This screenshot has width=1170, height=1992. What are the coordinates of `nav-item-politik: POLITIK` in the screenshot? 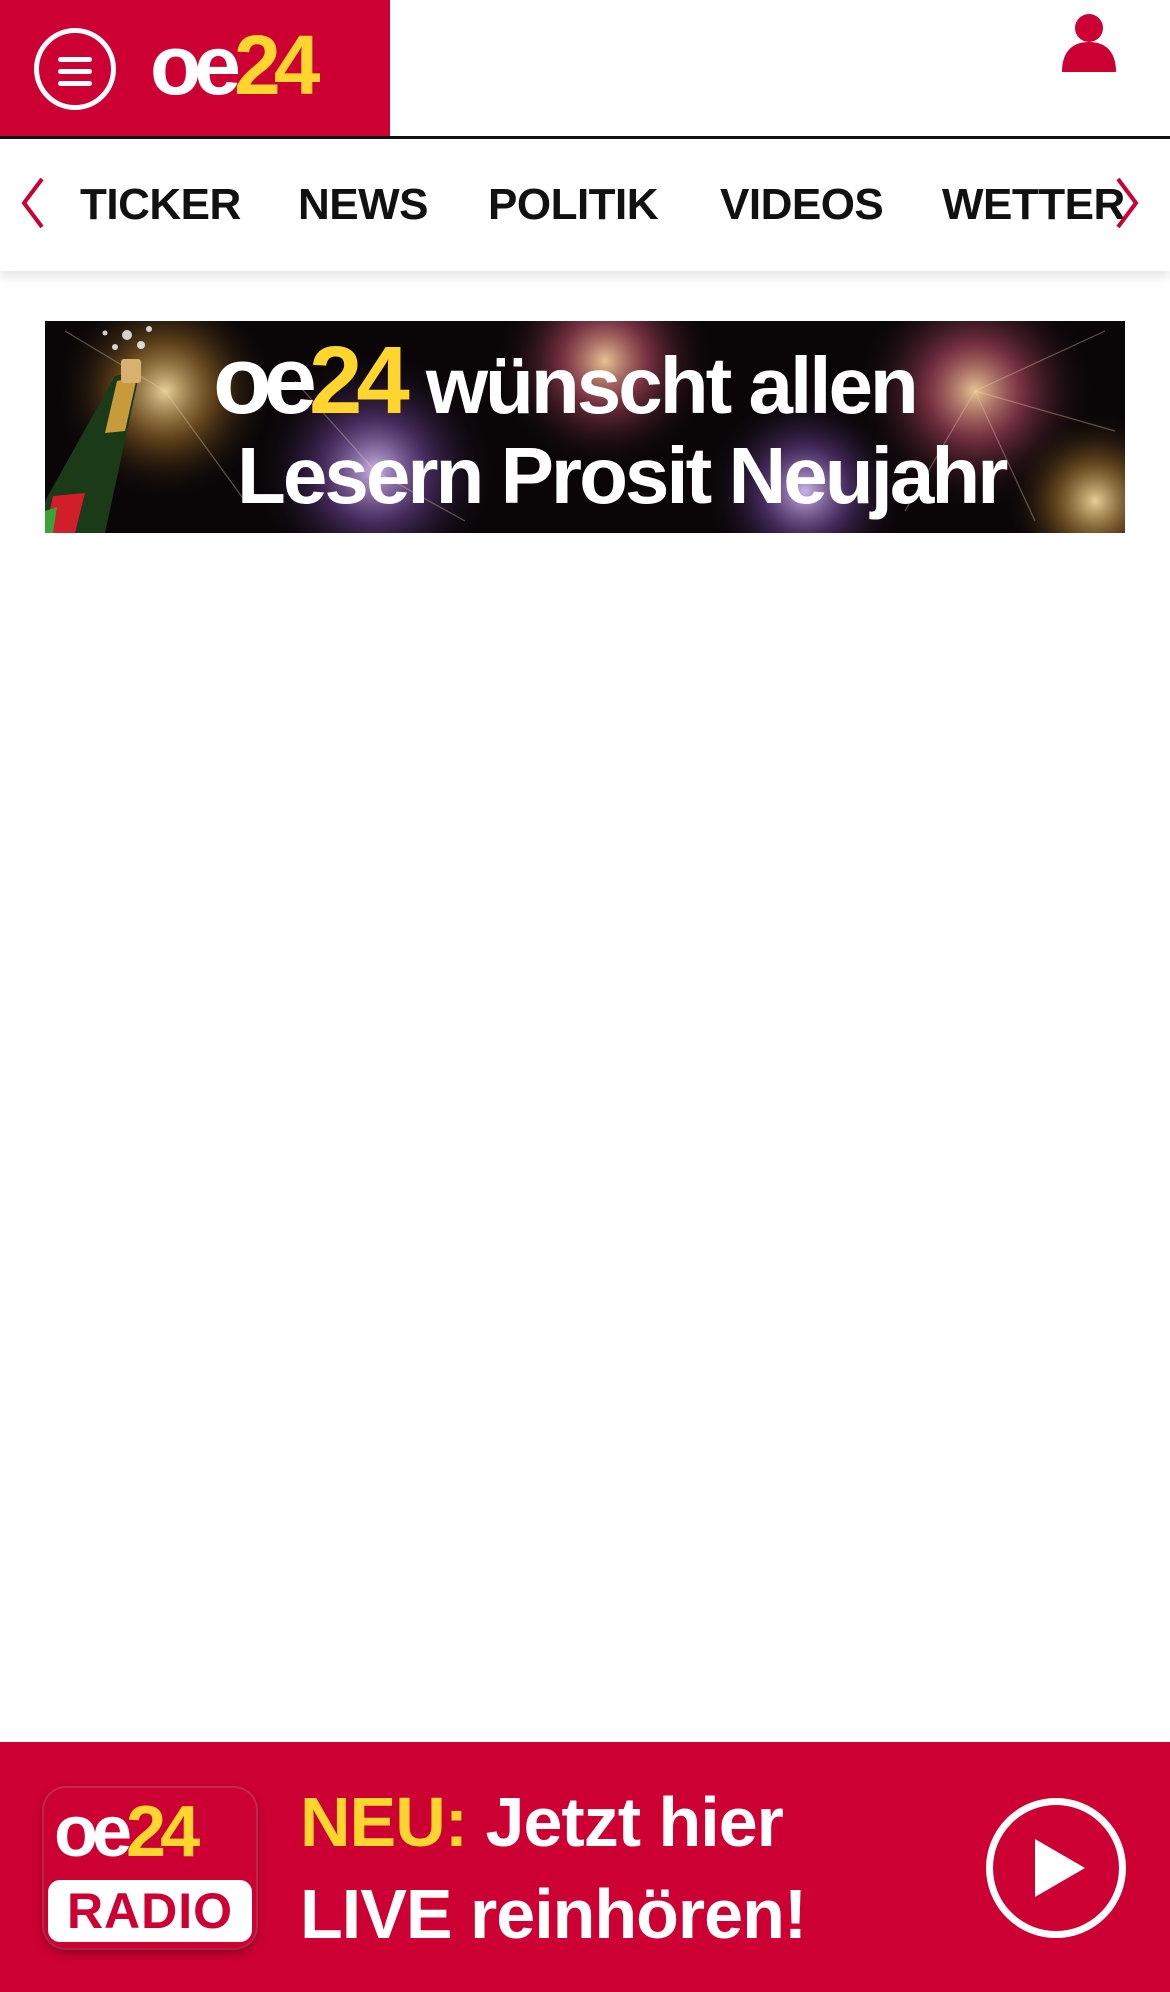 It's located at (573, 205).